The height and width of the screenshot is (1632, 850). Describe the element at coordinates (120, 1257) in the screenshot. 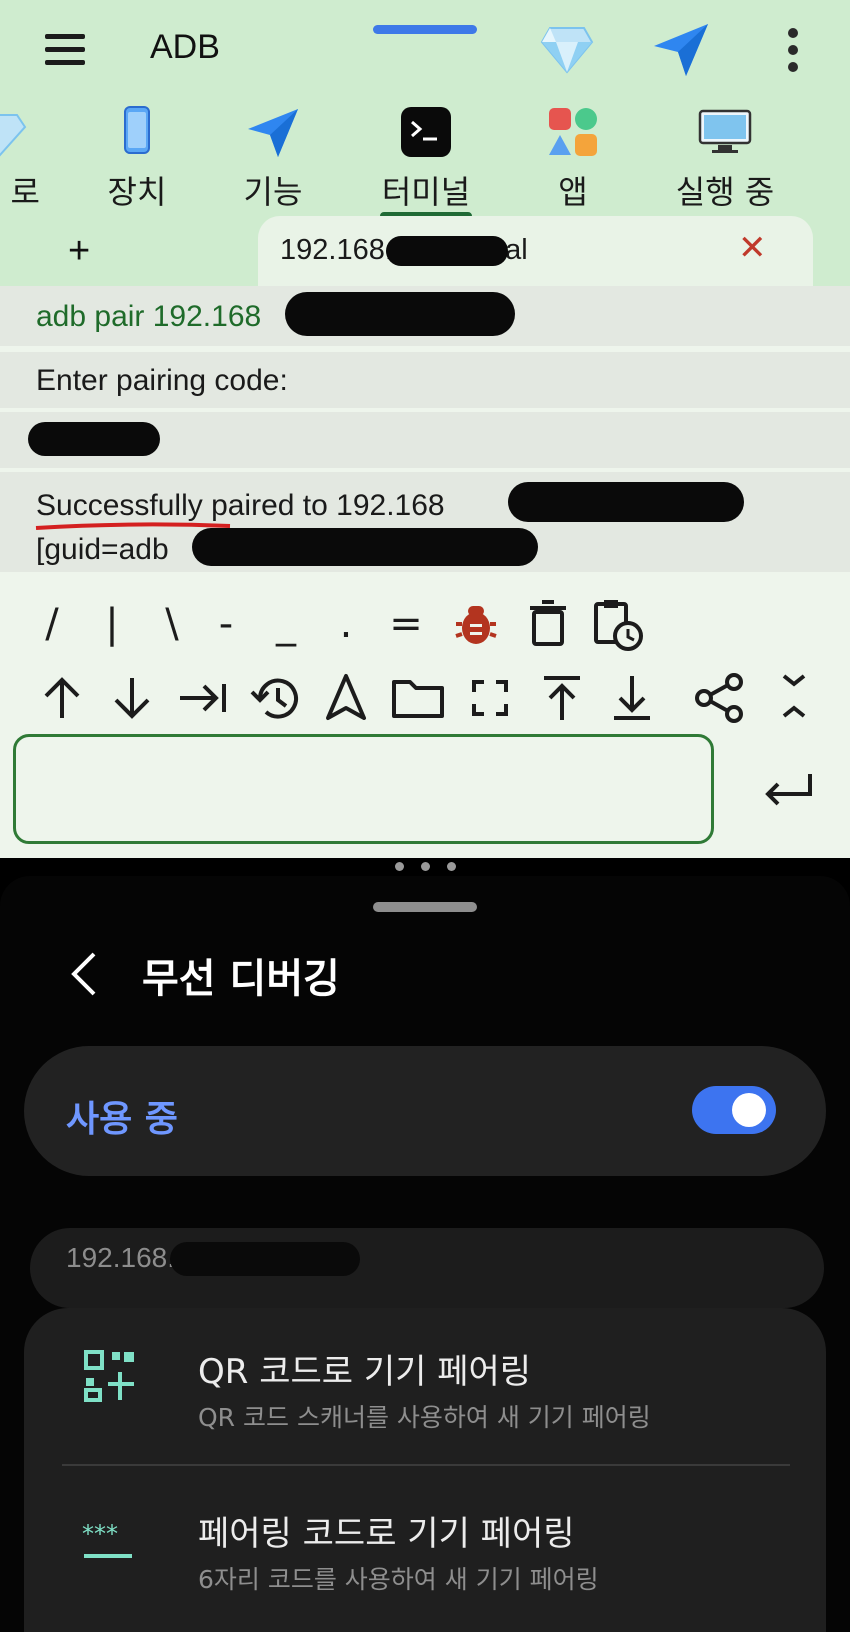

I see `device-ip-text: 192.168.` at that location.